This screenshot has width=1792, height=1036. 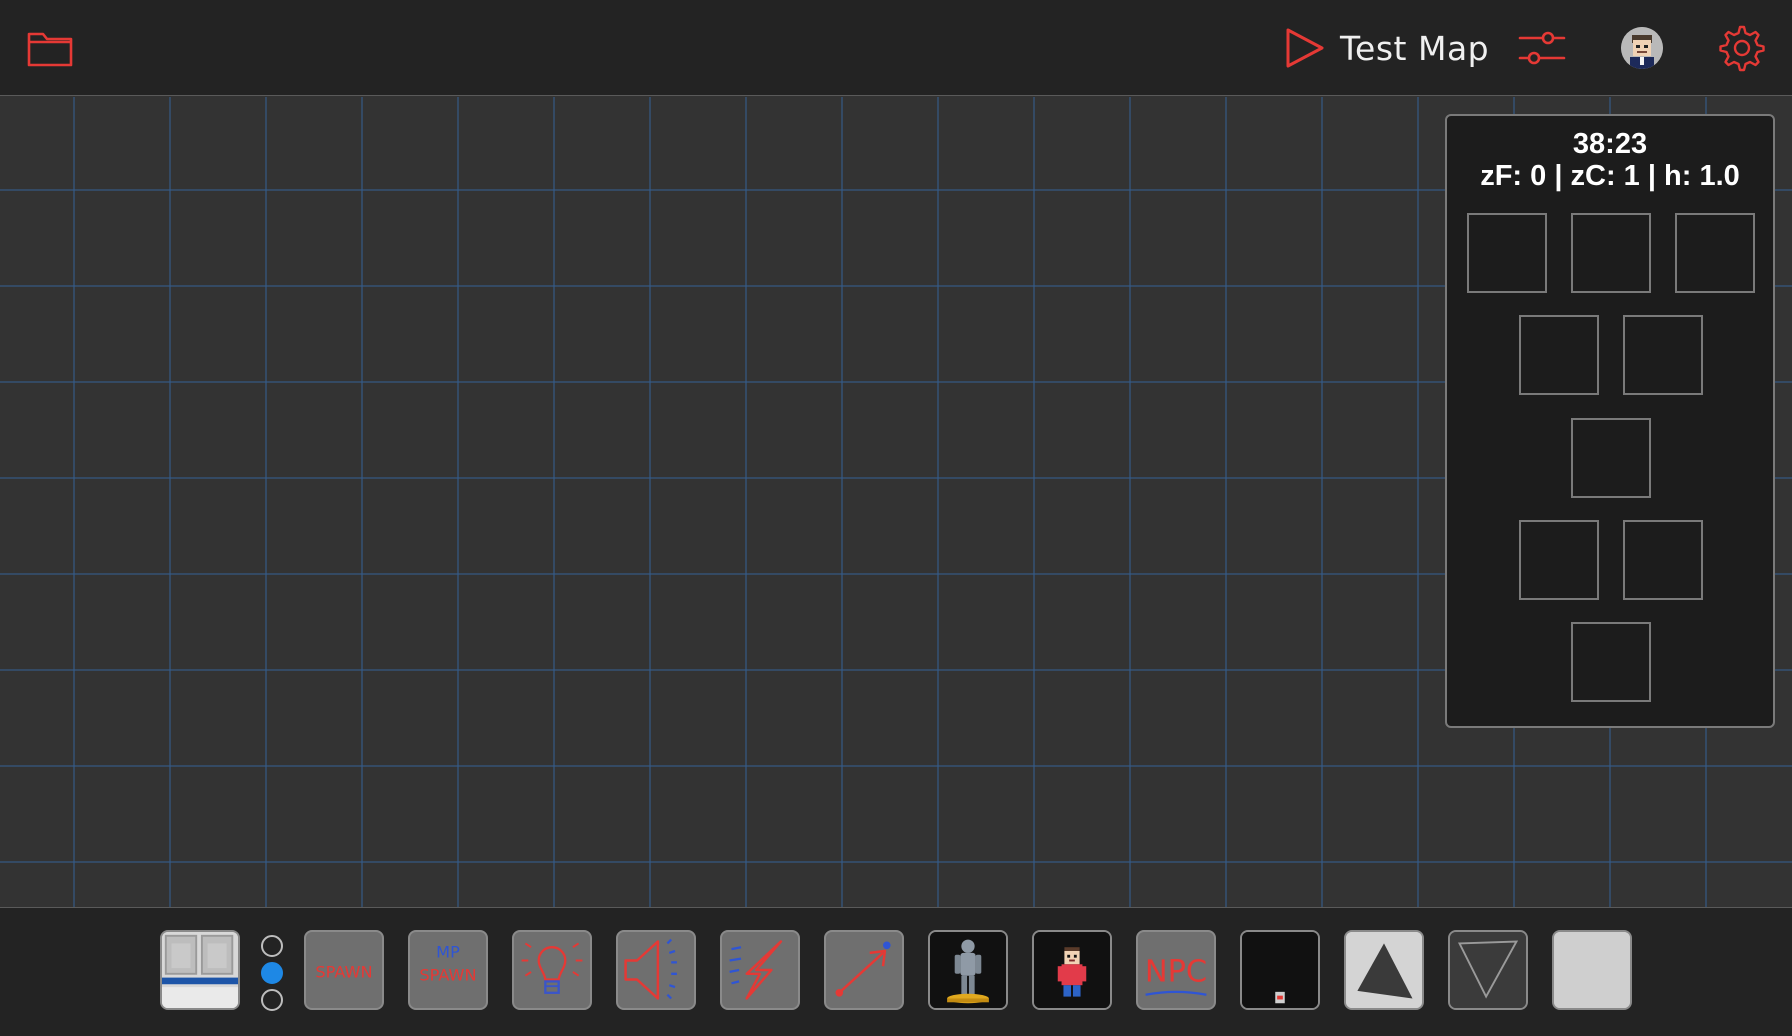 I want to click on info-panel: 38:23 zF: 0 | zC: 1 | h: 1.0, so click(x=1610, y=421).